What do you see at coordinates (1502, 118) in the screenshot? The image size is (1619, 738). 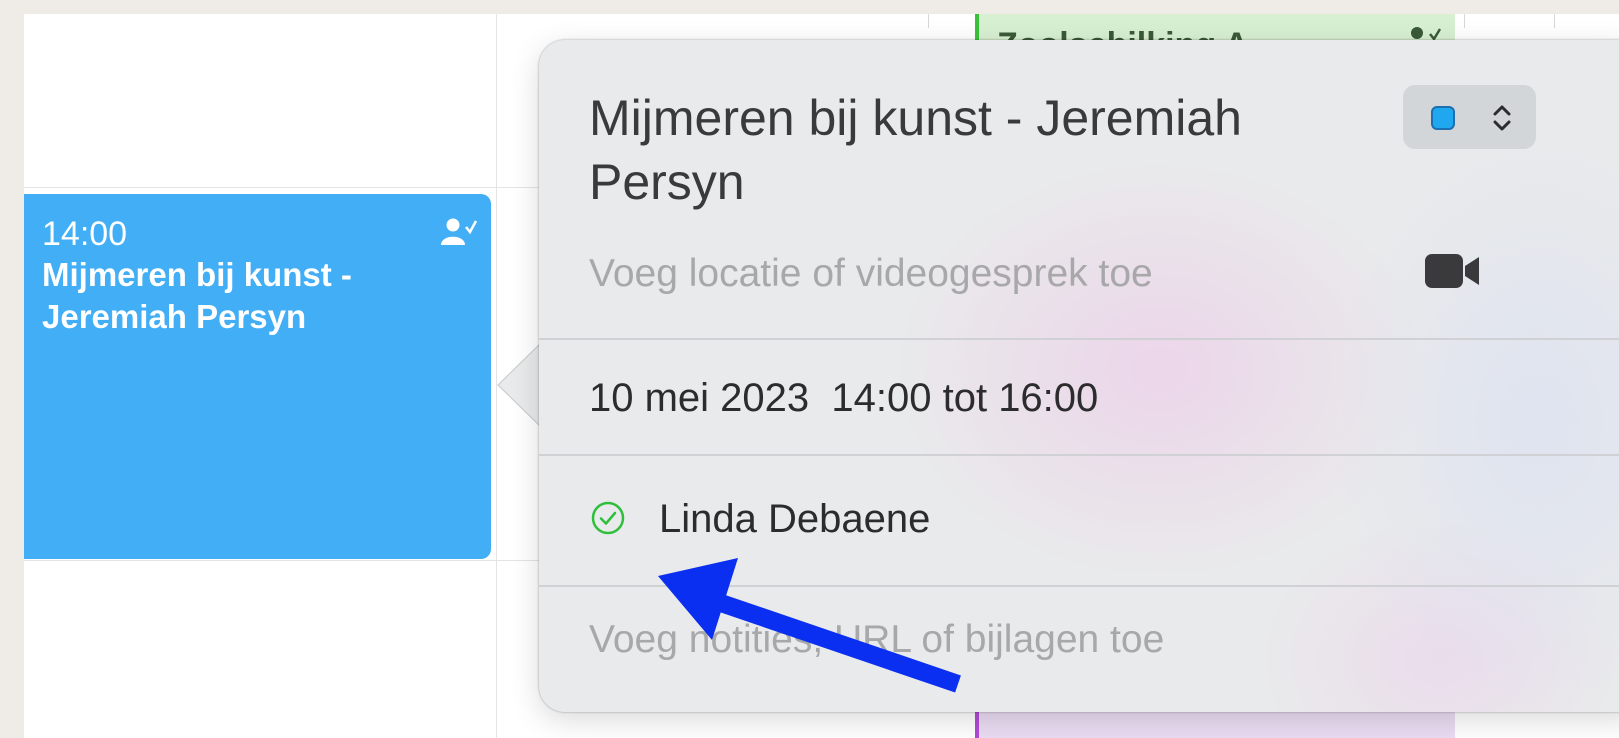 I see `chevron-up-down-icon` at bounding box center [1502, 118].